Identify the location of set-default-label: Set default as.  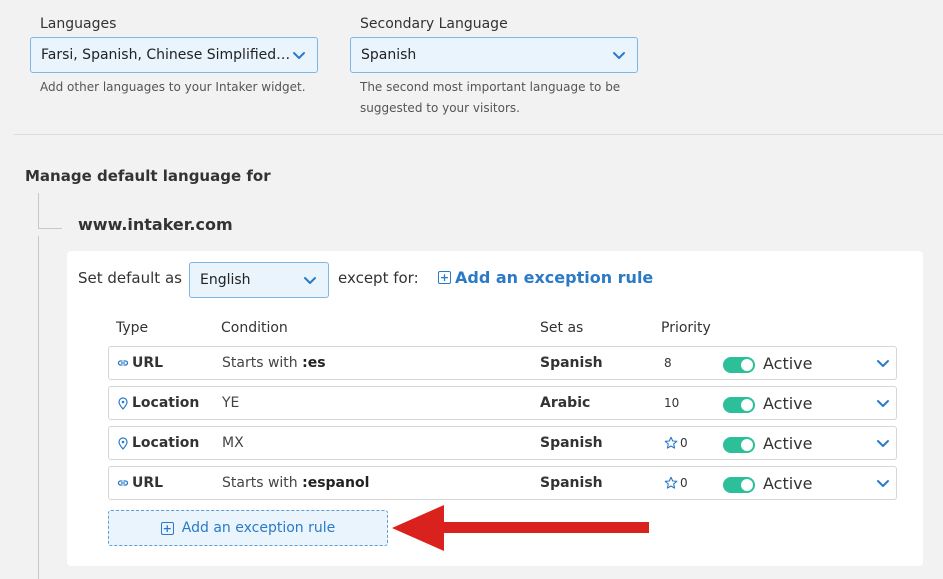
(130, 278).